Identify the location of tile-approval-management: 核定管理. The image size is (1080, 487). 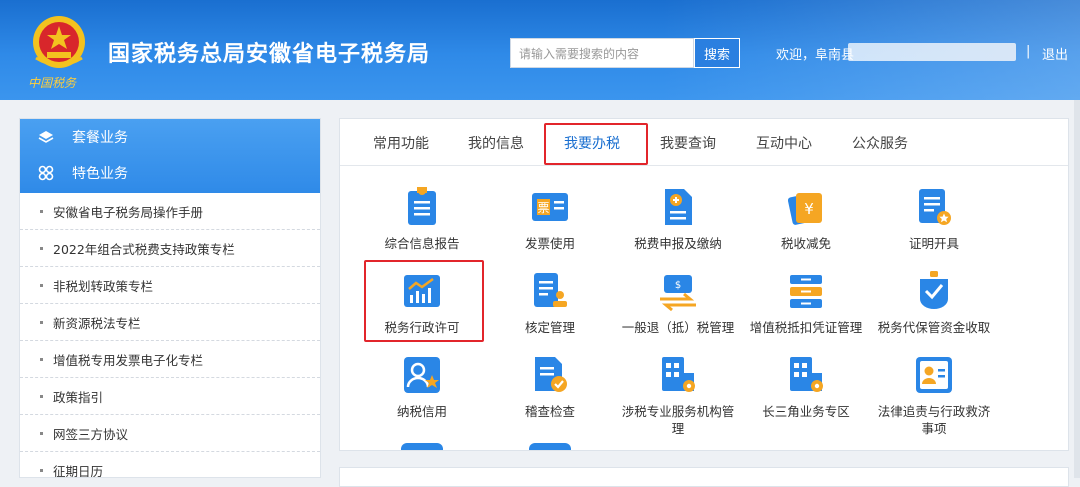
(550, 302).